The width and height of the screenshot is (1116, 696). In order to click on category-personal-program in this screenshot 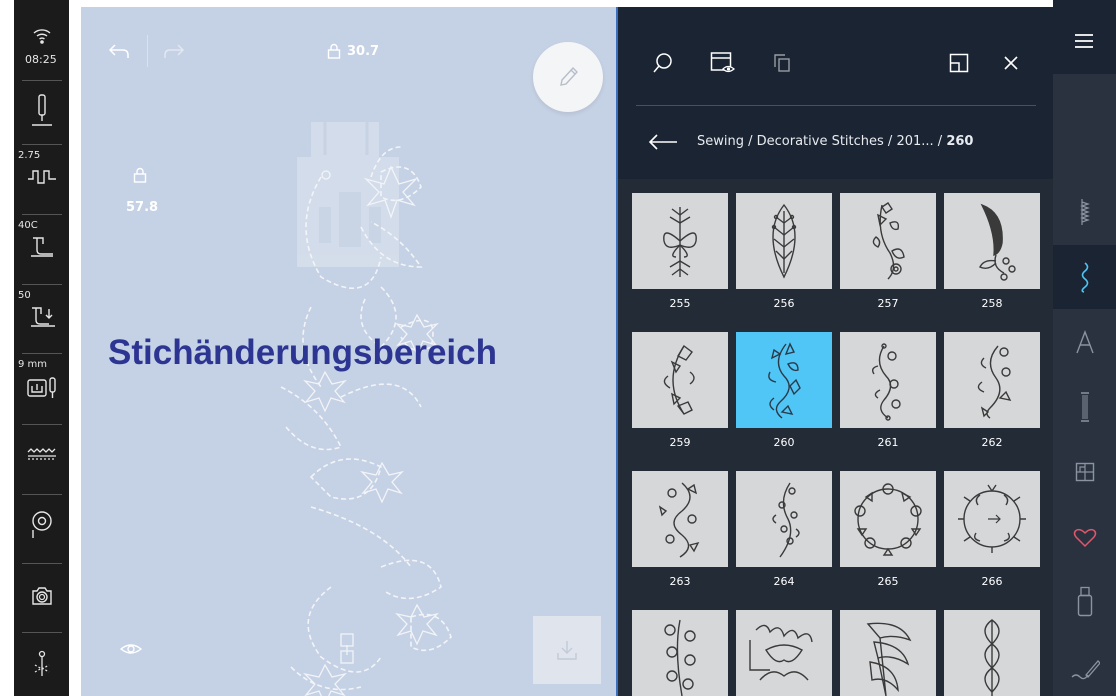, I will do `click(1084, 665)`.